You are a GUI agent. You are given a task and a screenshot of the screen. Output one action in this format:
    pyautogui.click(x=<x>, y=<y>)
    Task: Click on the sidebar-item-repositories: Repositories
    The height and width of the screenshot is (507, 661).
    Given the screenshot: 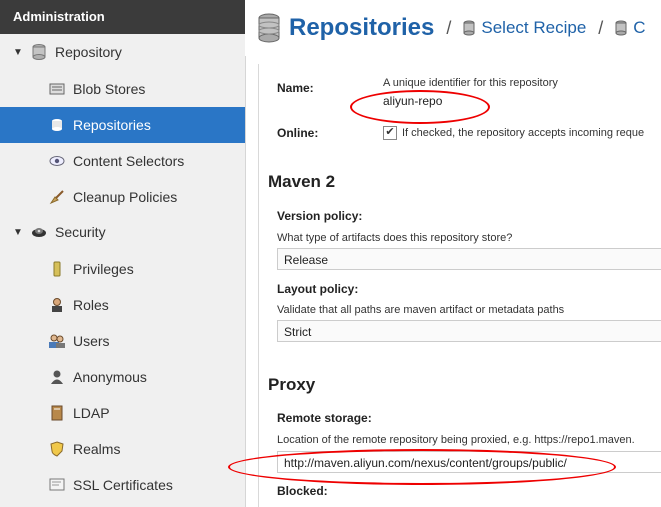 What is the action you would take?
    pyautogui.click(x=122, y=125)
    